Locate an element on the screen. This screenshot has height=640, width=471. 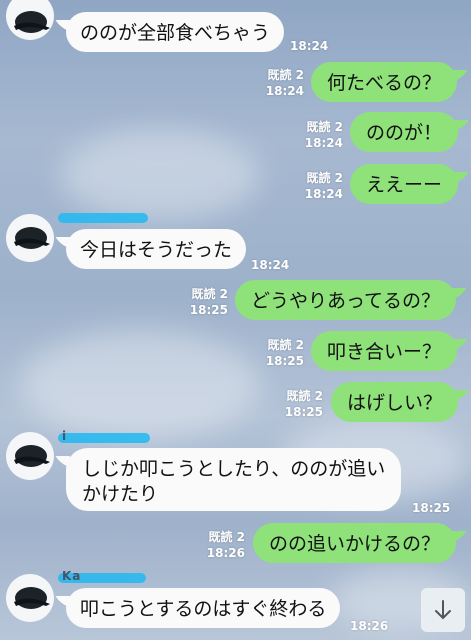
arrow-down-icon is located at coordinates (443, 610).